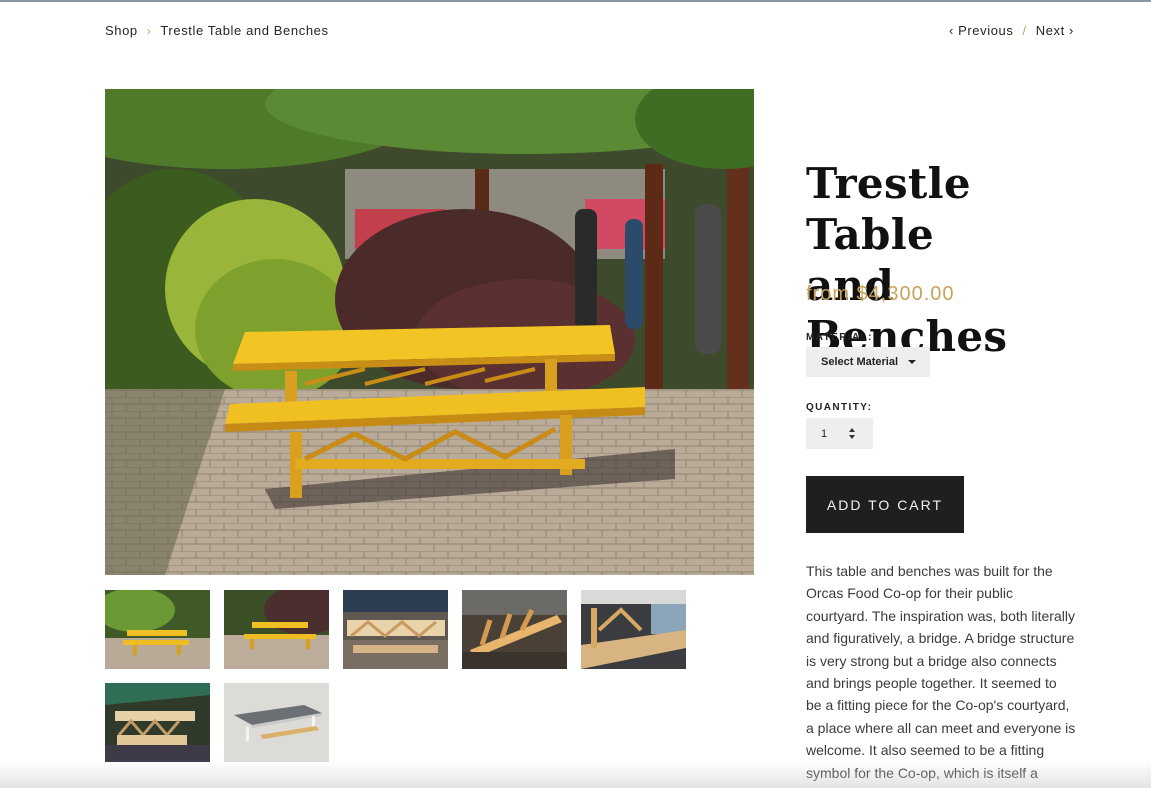 The image size is (1151, 788). Describe the element at coordinates (1055, 30) in the screenshot. I see `next-link: Next ›` at that location.